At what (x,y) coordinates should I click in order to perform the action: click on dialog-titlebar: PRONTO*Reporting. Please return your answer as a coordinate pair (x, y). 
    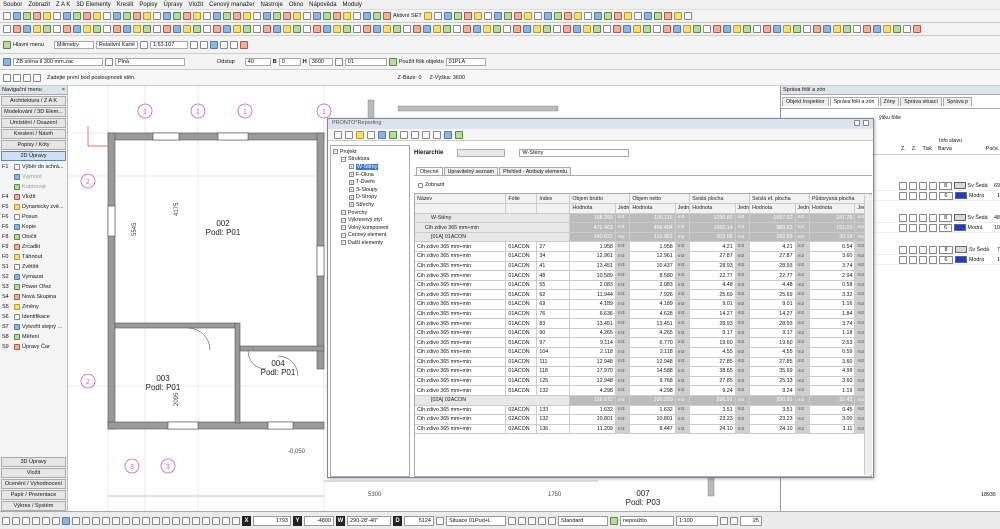
    Looking at the image, I should click on (600, 124).